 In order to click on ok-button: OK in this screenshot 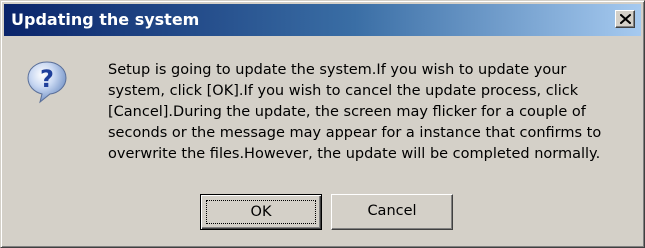, I will do `click(261, 212)`.